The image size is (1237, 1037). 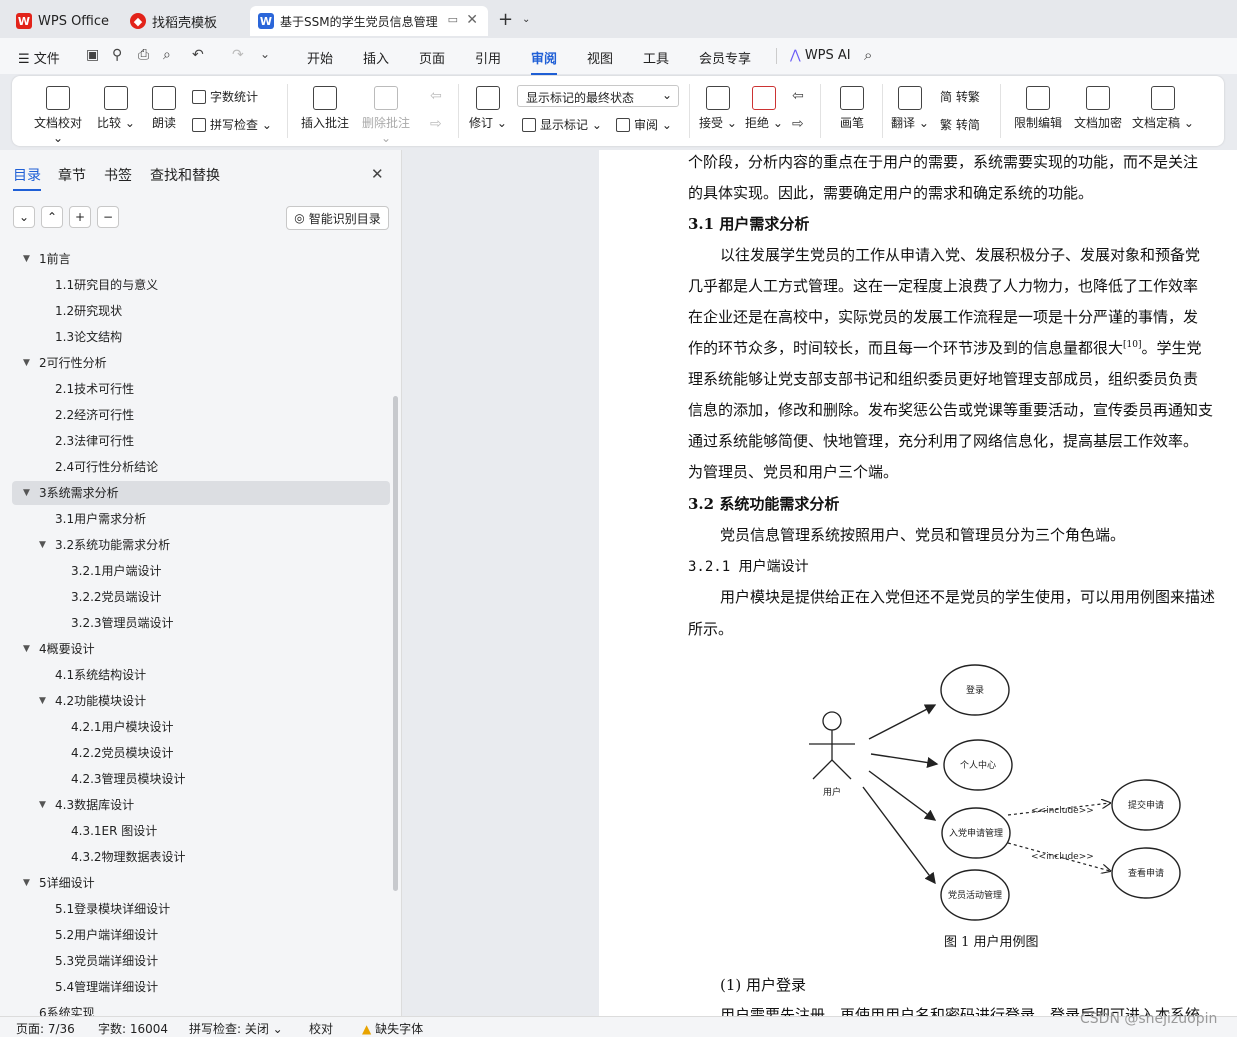 I want to click on prev-change-icon: ⇦, so click(x=798, y=96).